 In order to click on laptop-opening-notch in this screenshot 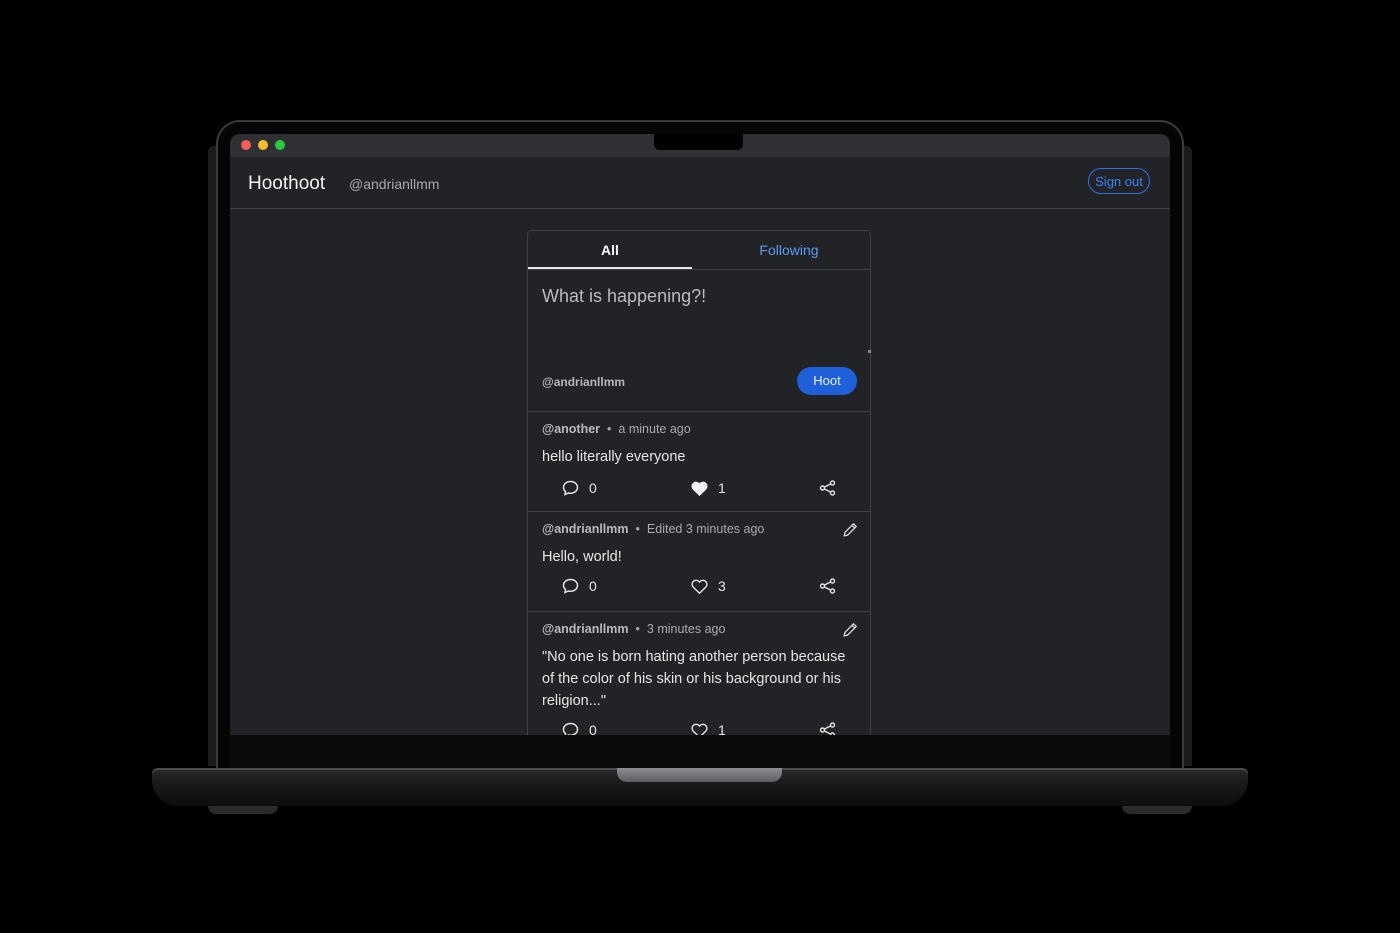, I will do `click(699, 775)`.